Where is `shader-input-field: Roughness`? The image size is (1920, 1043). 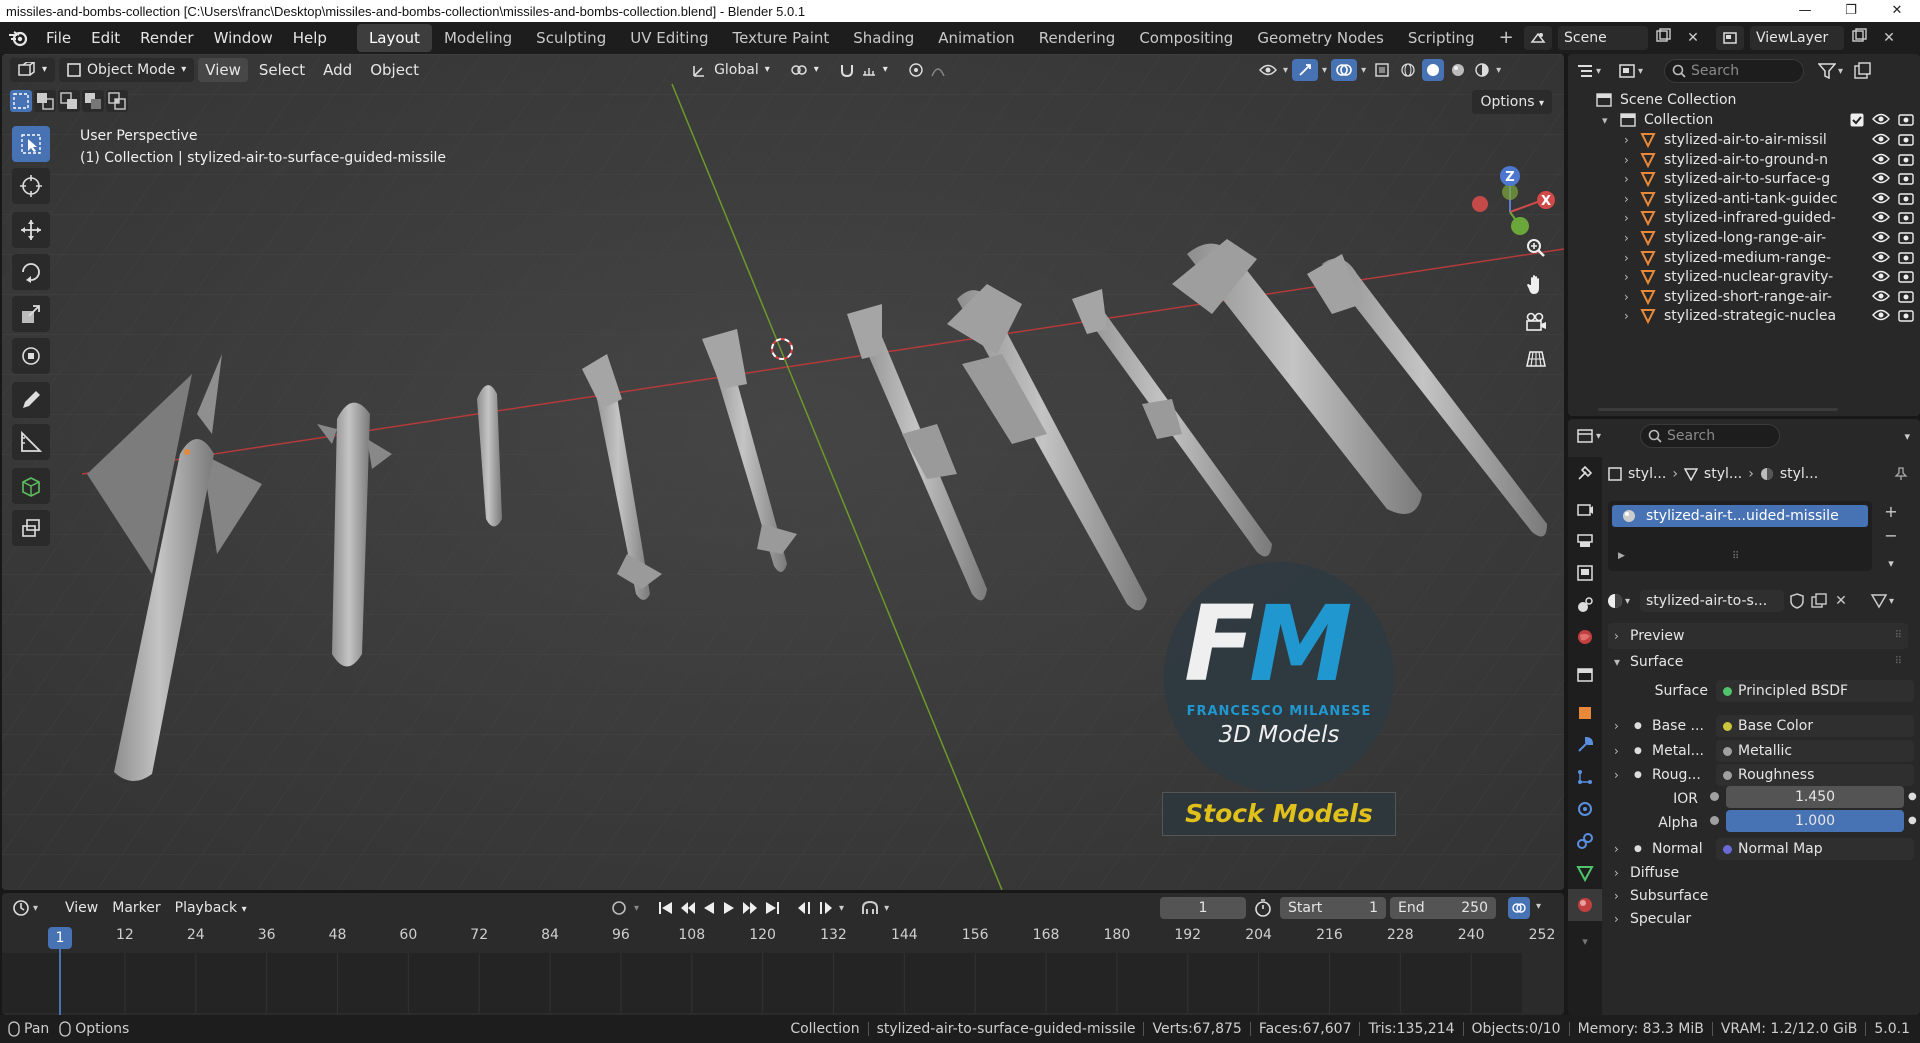 shader-input-field: Roughness is located at coordinates (1815, 775).